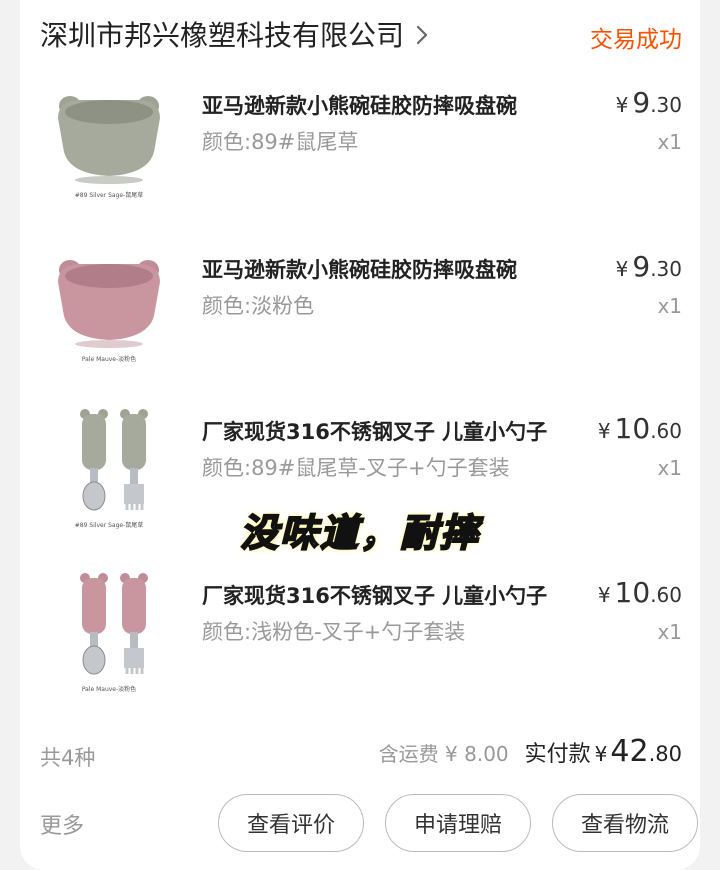 This screenshot has width=720, height=870. I want to click on paid-decimal: .80, so click(665, 754).